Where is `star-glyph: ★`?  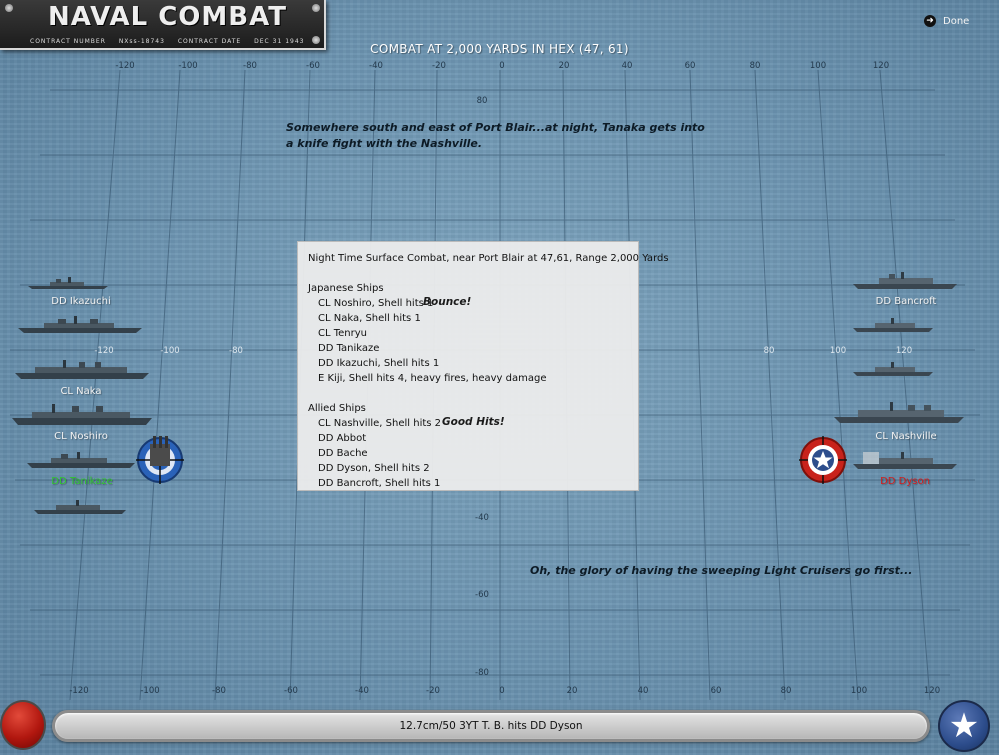 star-glyph: ★ is located at coordinates (964, 726).